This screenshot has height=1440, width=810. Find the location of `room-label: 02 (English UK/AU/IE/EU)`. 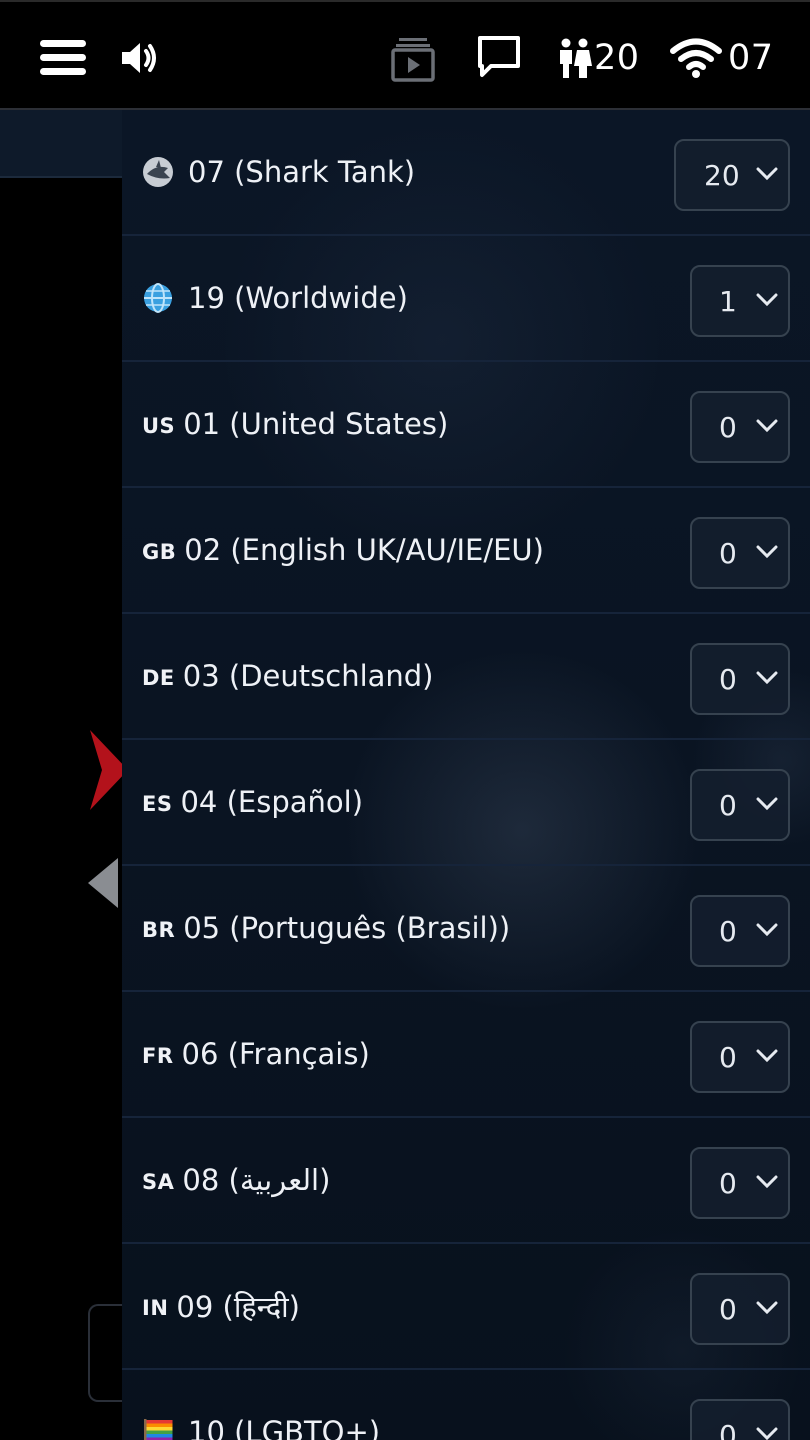

room-label: 02 (English UK/AU/IE/EU) is located at coordinates (364, 550).